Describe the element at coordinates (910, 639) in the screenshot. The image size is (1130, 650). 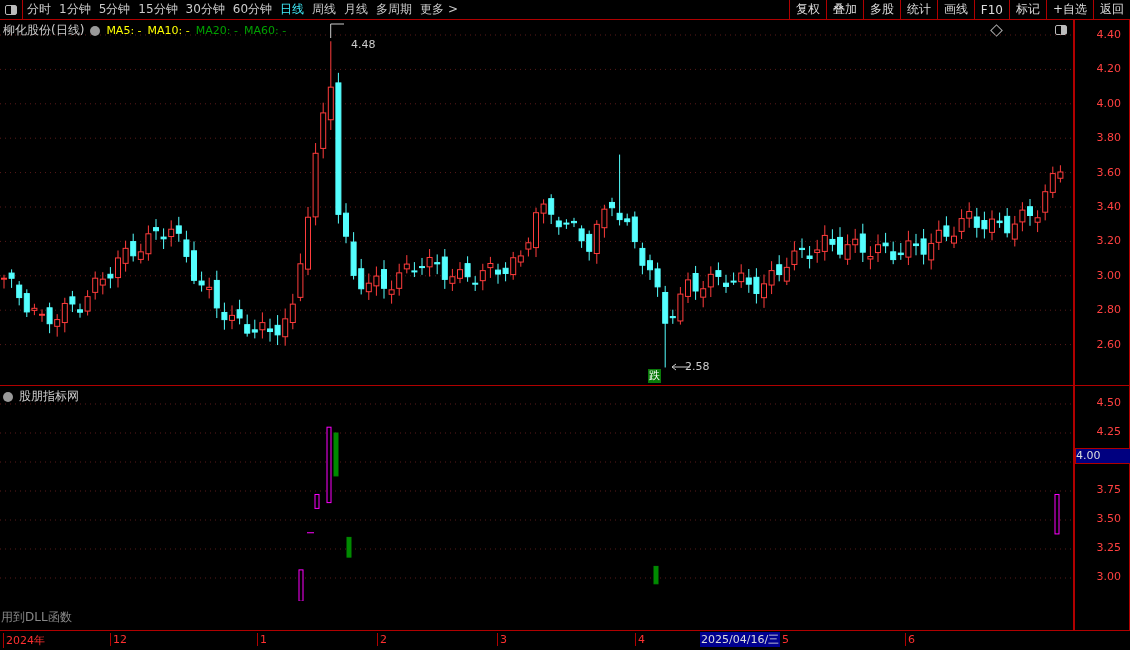
I see `date-label: 6` at that location.